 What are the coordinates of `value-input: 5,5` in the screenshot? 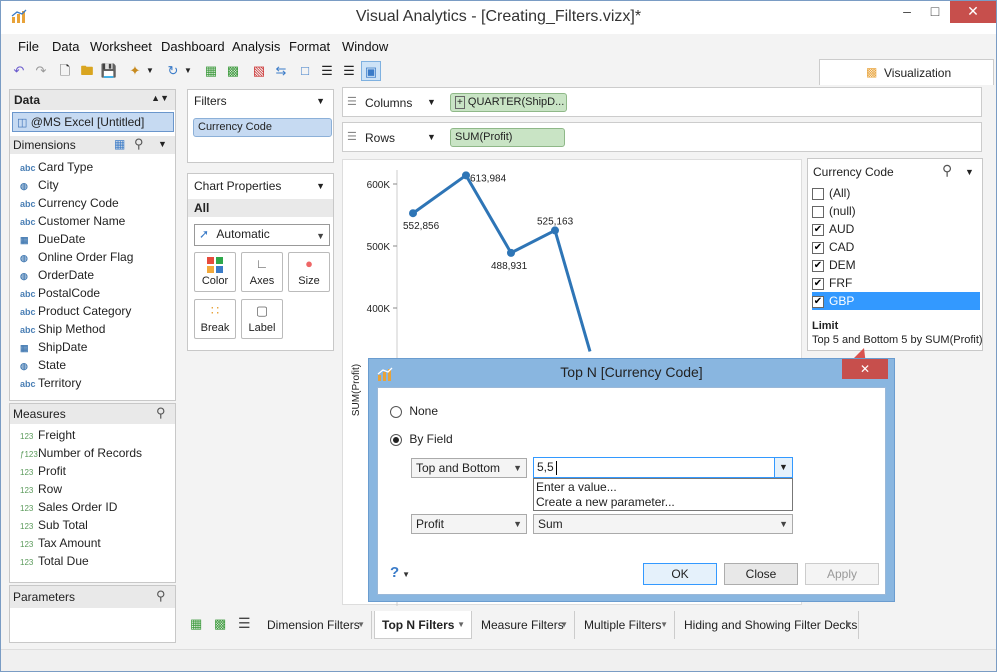 It's located at (545, 467).